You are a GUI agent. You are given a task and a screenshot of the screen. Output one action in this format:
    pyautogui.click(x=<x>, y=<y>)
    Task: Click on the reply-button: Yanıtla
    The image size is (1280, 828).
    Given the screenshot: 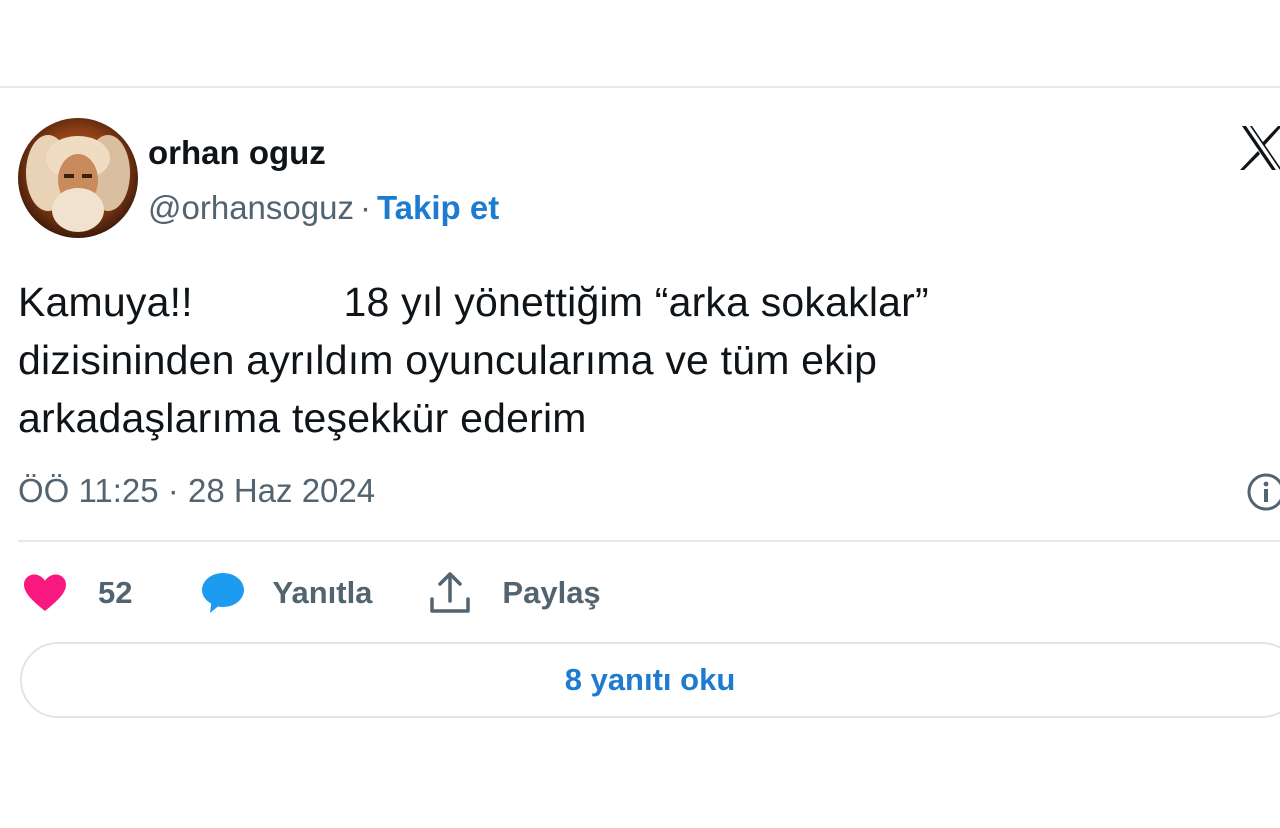 What is the action you would take?
    pyautogui.click(x=286, y=593)
    